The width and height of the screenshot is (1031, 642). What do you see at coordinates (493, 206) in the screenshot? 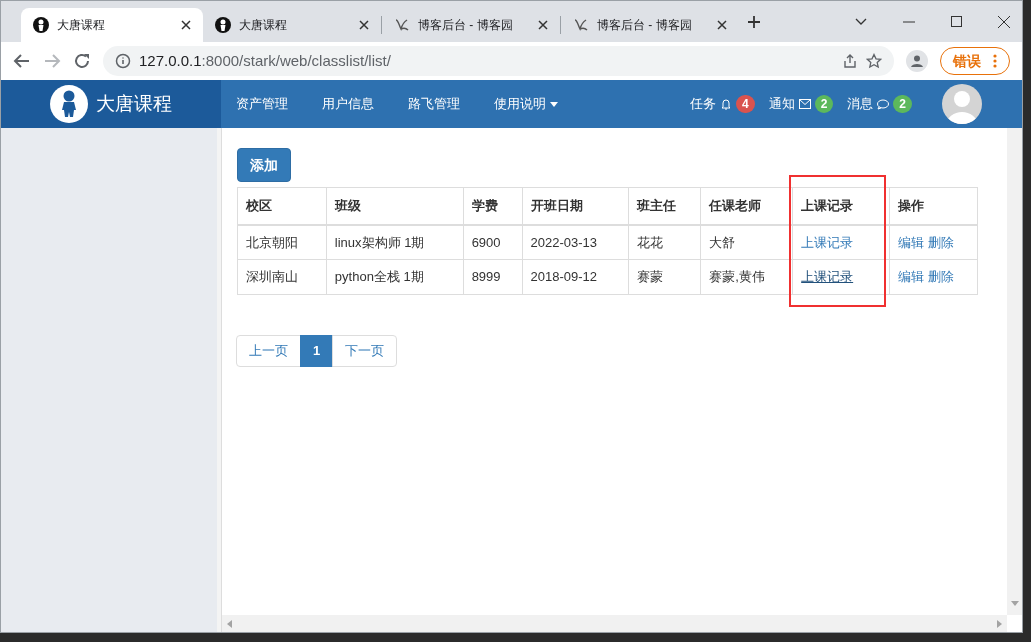
I see `column-header: 学费` at bounding box center [493, 206].